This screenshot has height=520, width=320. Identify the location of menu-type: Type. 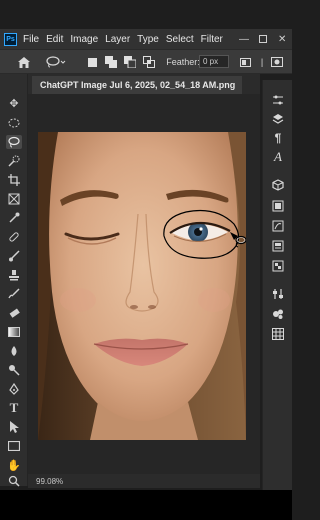
(148, 39).